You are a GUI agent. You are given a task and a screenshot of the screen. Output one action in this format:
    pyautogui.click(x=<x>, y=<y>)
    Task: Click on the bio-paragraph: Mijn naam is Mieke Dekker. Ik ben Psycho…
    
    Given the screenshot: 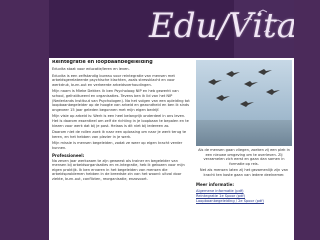 What is the action you would take?
    pyautogui.click(x=121, y=100)
    